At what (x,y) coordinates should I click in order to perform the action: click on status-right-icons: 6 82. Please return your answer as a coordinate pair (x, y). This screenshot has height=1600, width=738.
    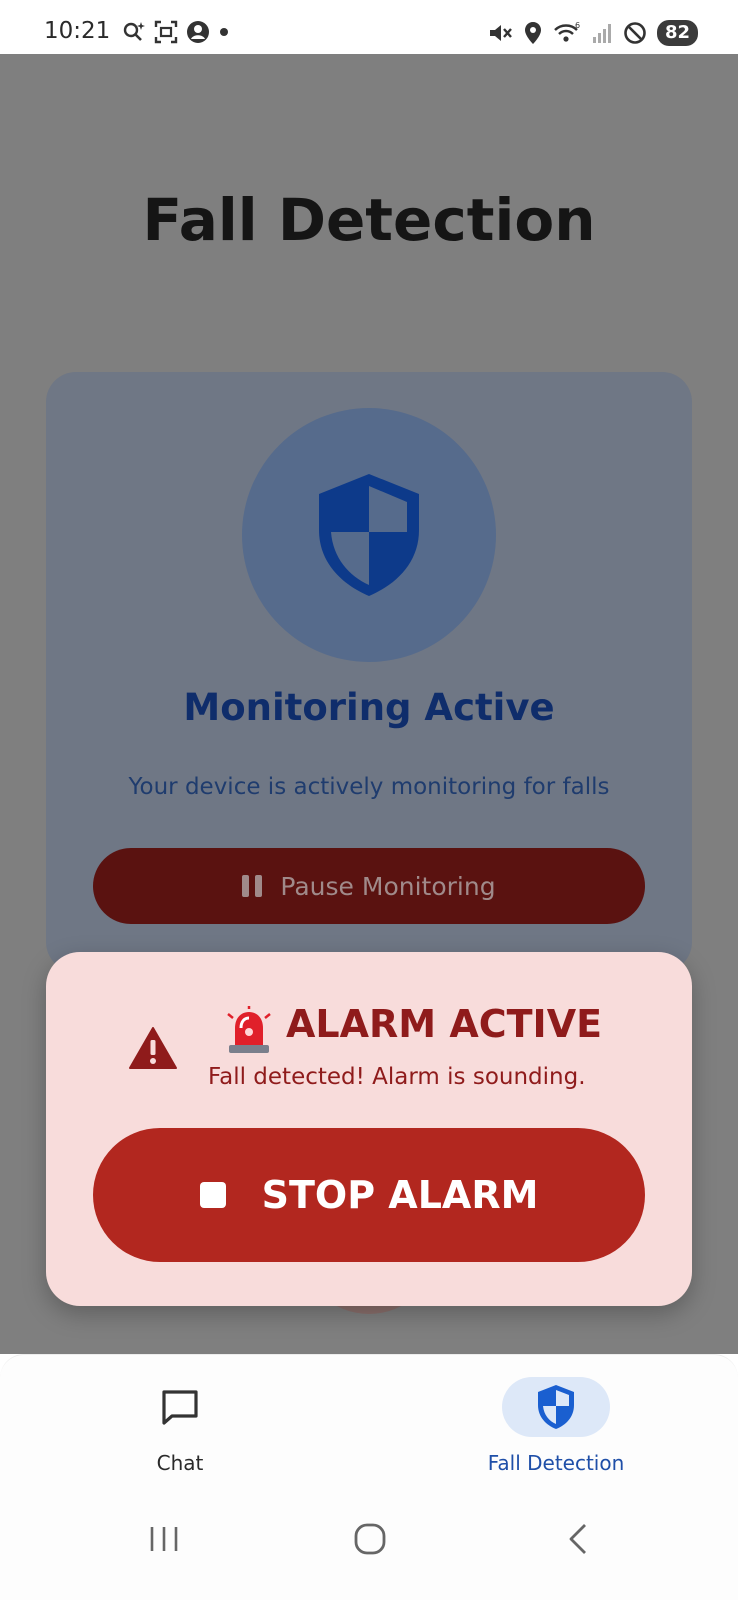
    Looking at the image, I should click on (592, 33).